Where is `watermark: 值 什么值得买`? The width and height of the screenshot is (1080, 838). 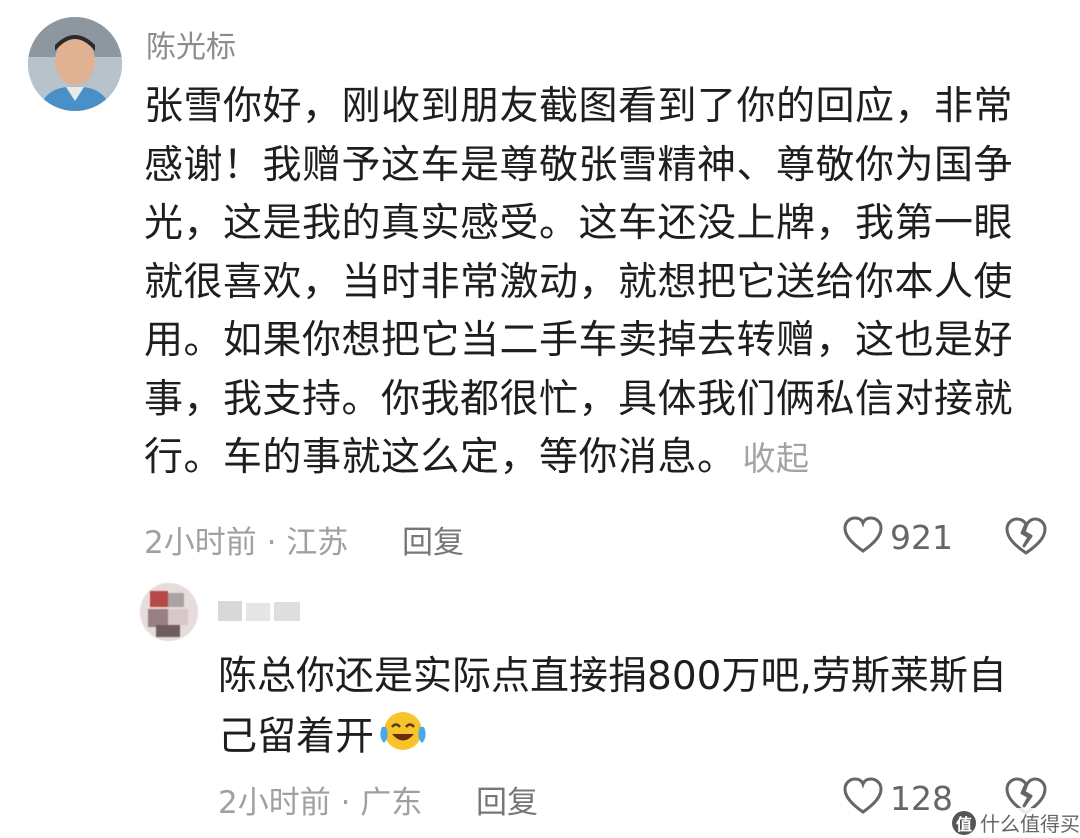
watermark: 值 什么值得买 is located at coordinates (1016, 822).